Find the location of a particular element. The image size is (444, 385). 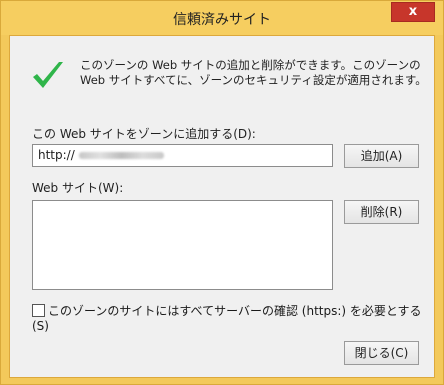

window-title: 信頼済みサイト is located at coordinates (222, 20).